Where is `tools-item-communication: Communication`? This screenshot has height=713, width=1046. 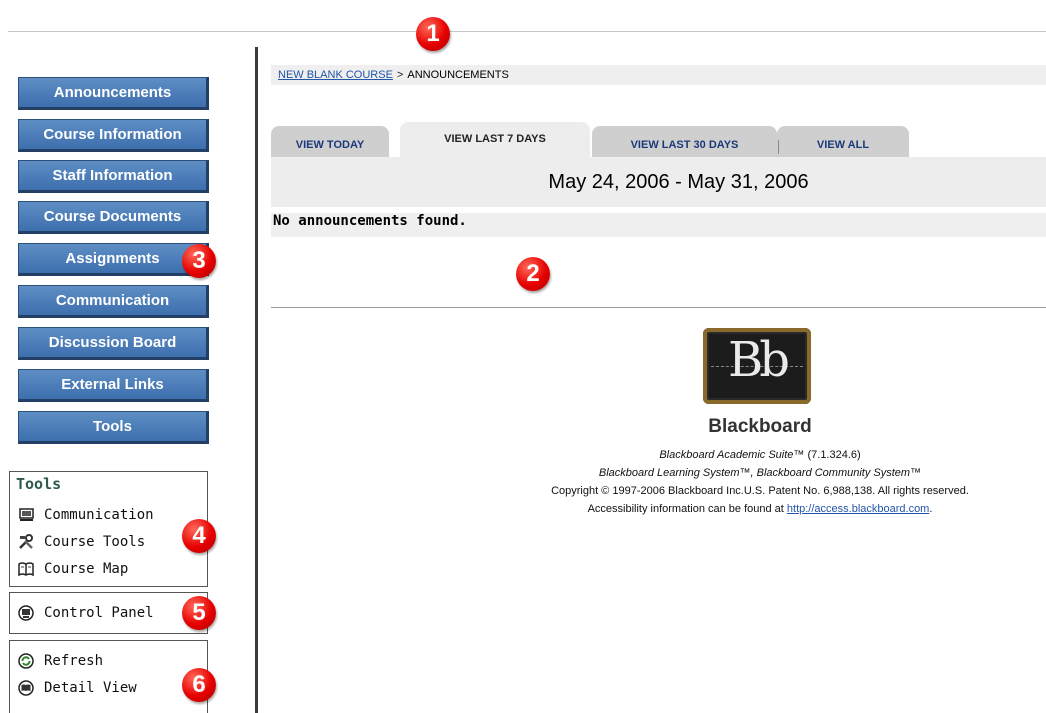
tools-item-communication: Communication is located at coordinates (108, 514).